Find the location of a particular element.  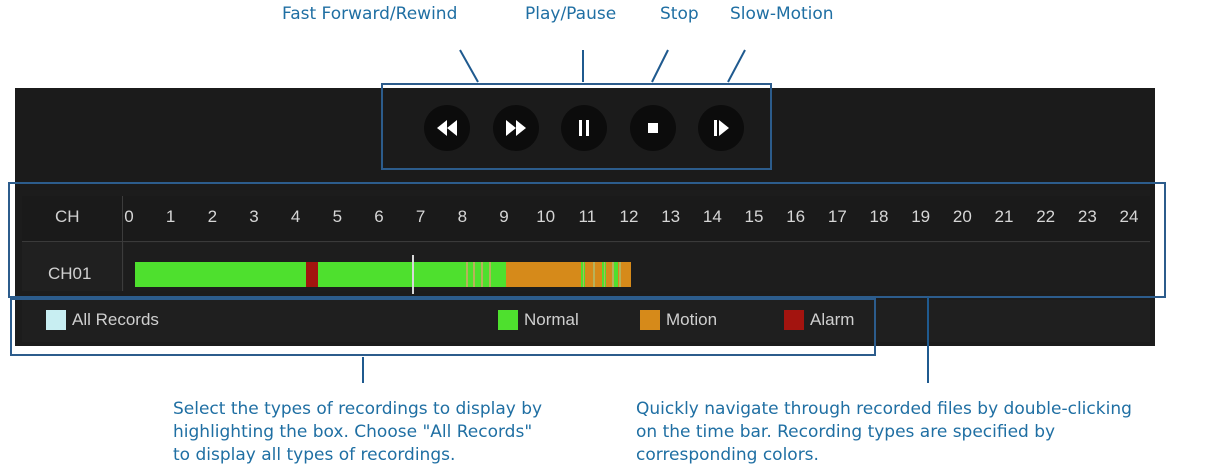

filter-pointer is located at coordinates (363, 370).